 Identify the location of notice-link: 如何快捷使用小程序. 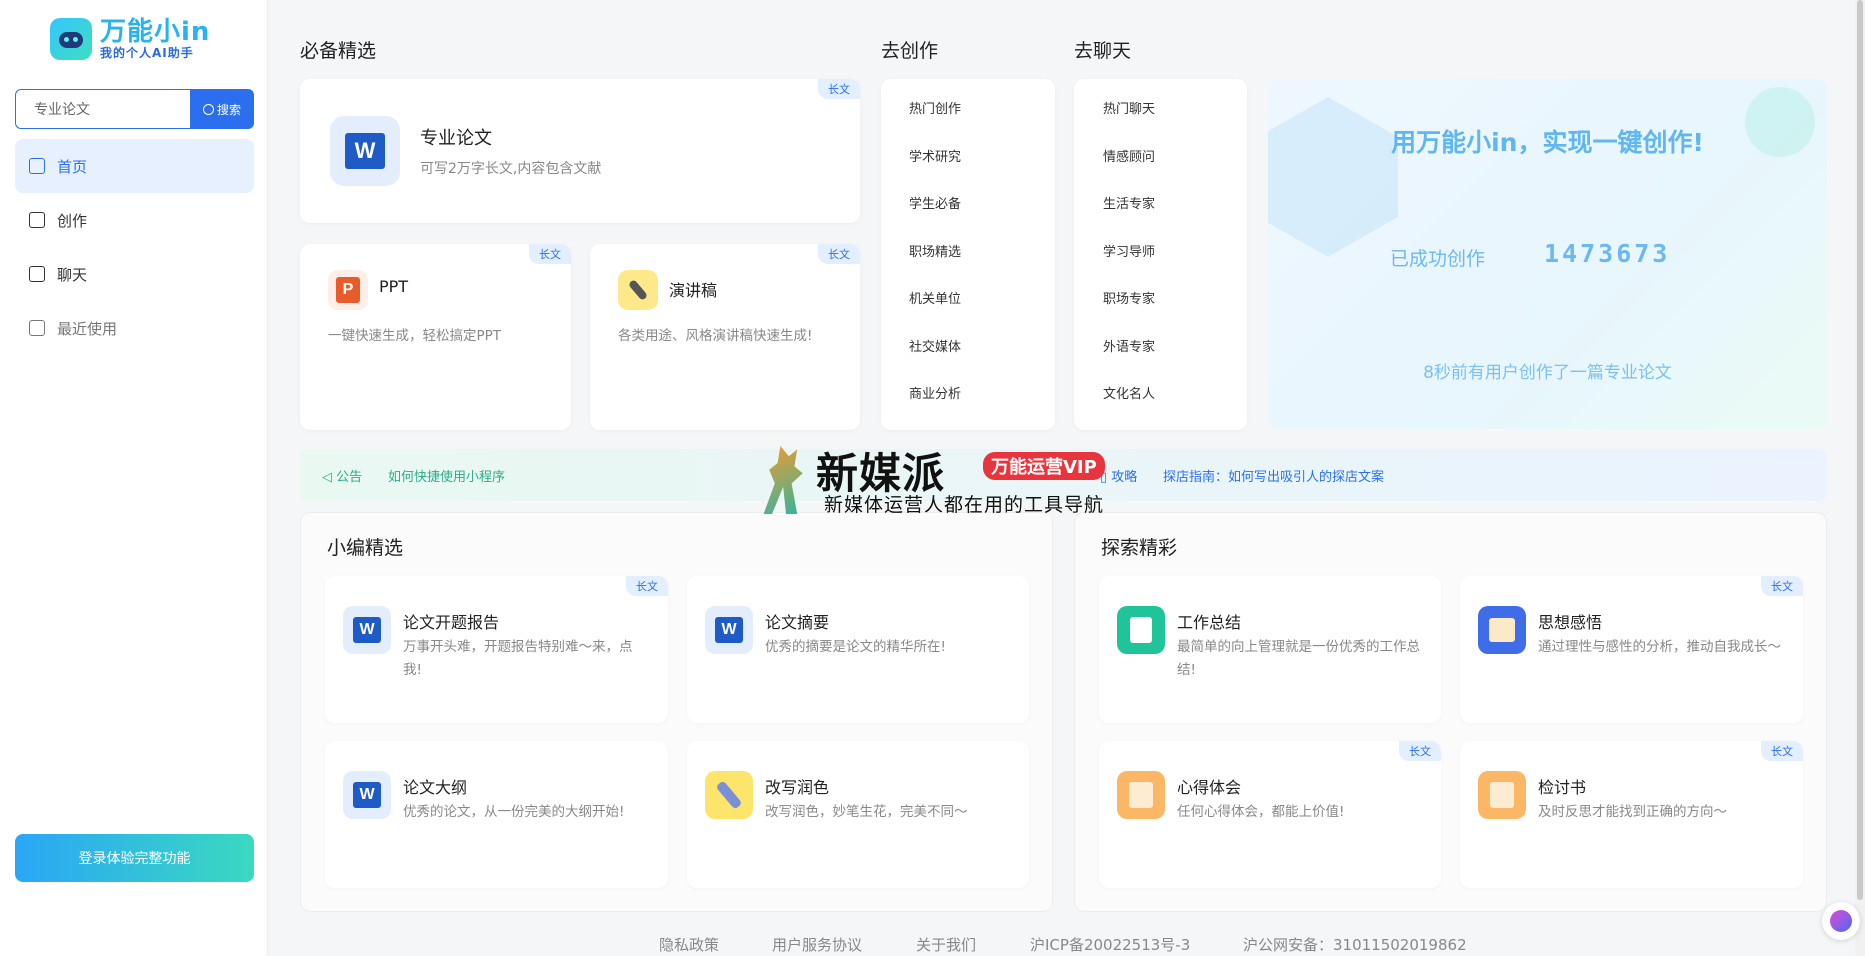
(446, 475).